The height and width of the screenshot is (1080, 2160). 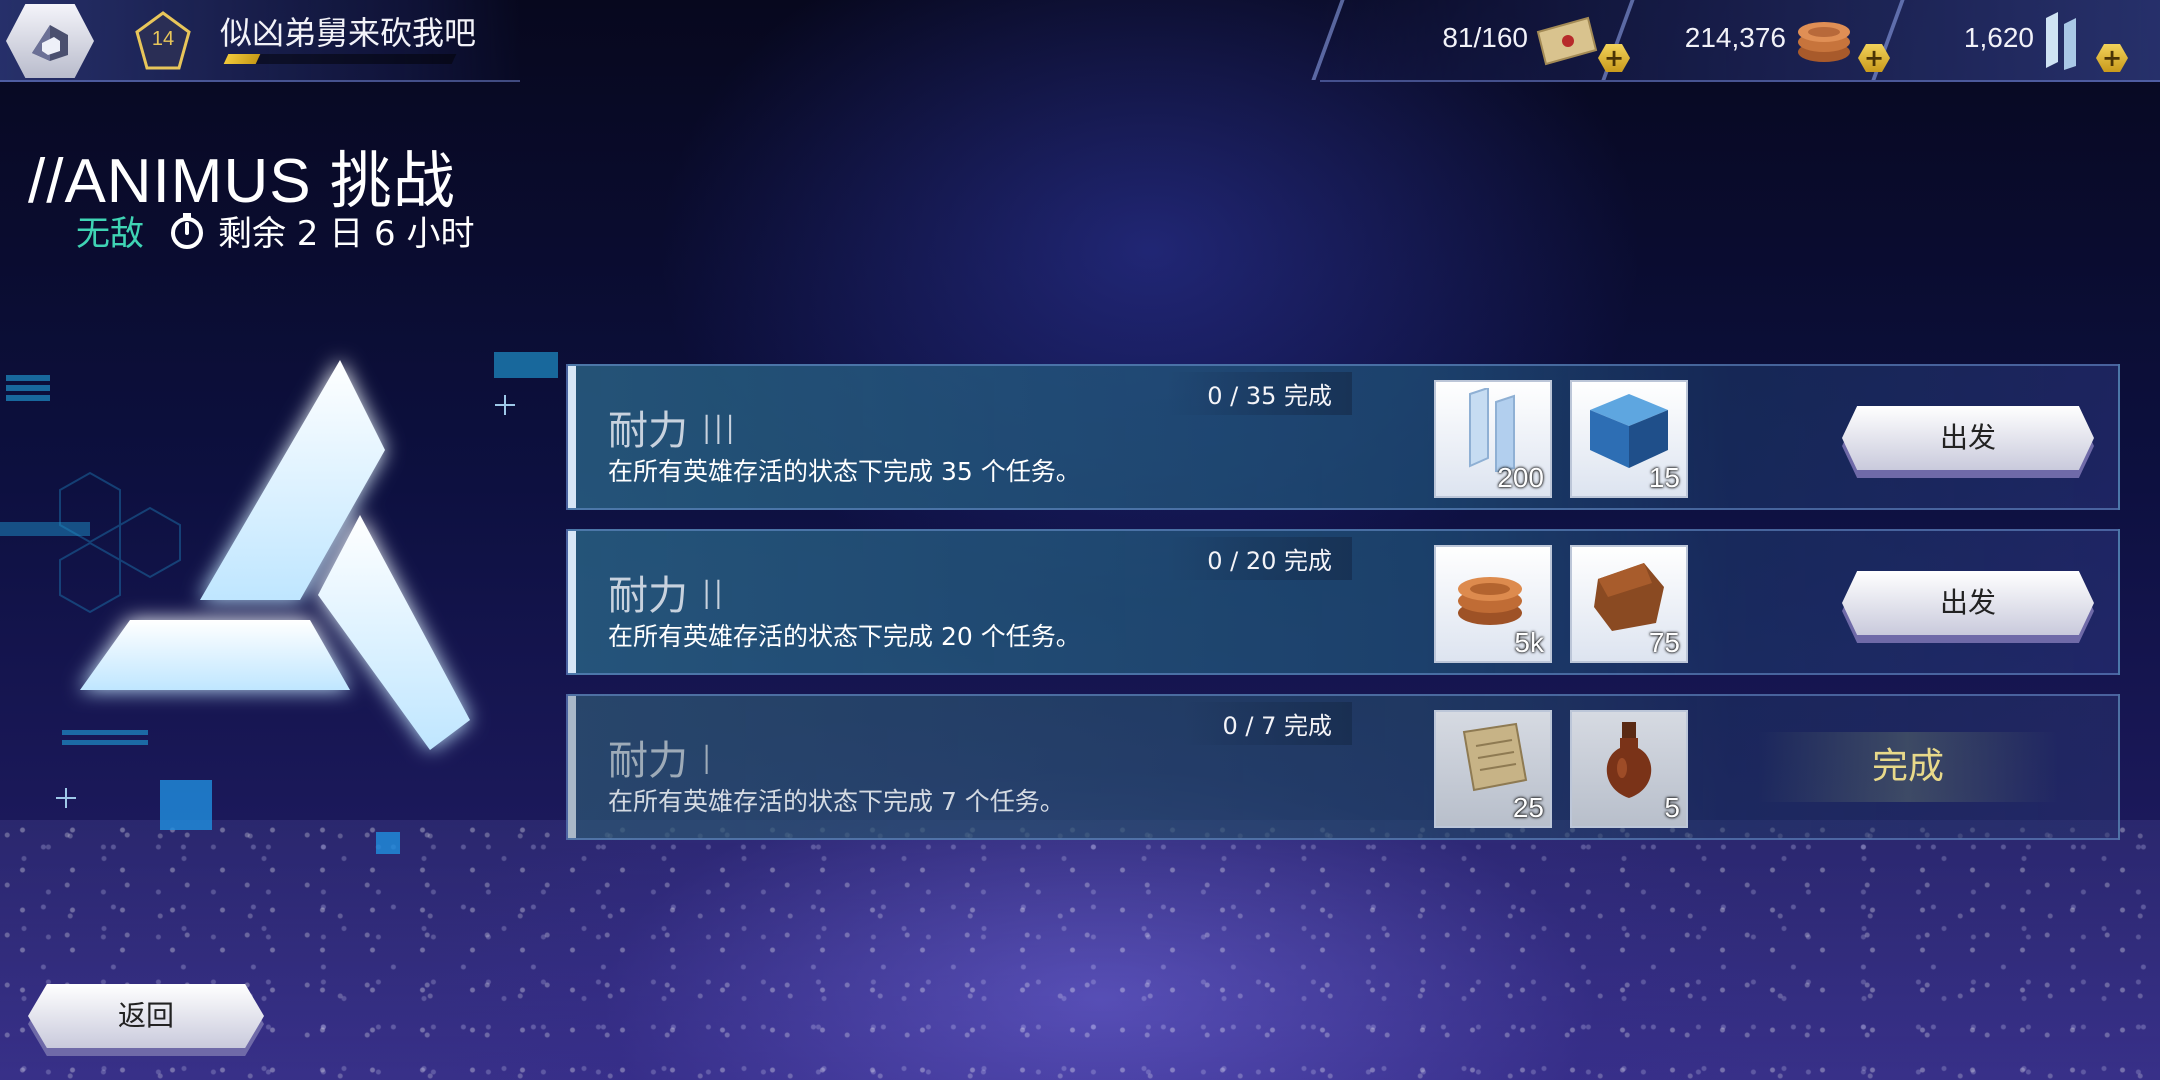 I want to click on reward-item: 5k, so click(x=1493, y=604).